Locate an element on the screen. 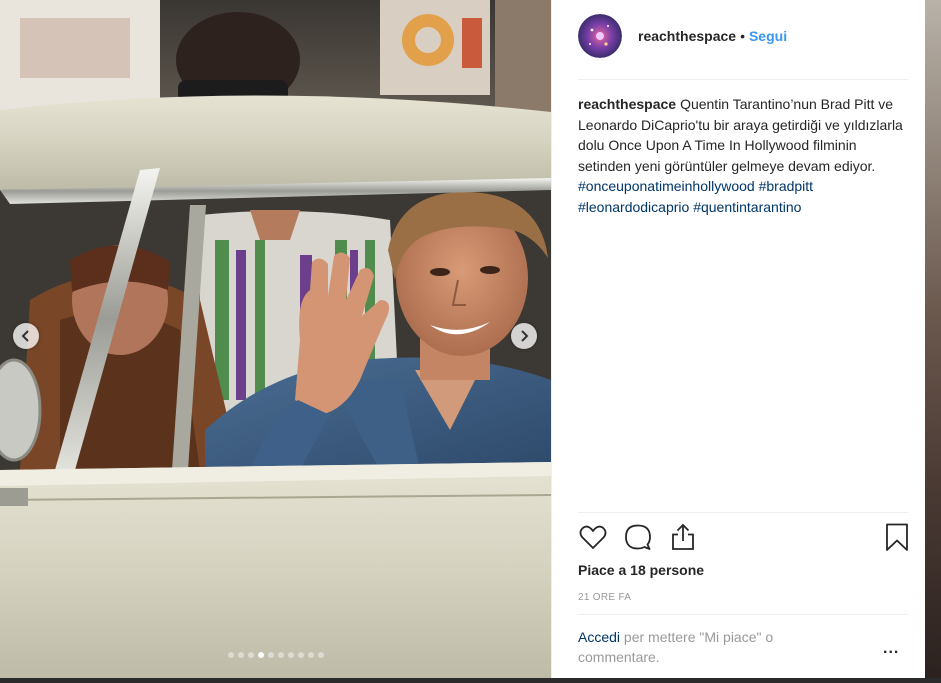 This screenshot has height=683, width=941. bookmark-icon is located at coordinates (897, 537).